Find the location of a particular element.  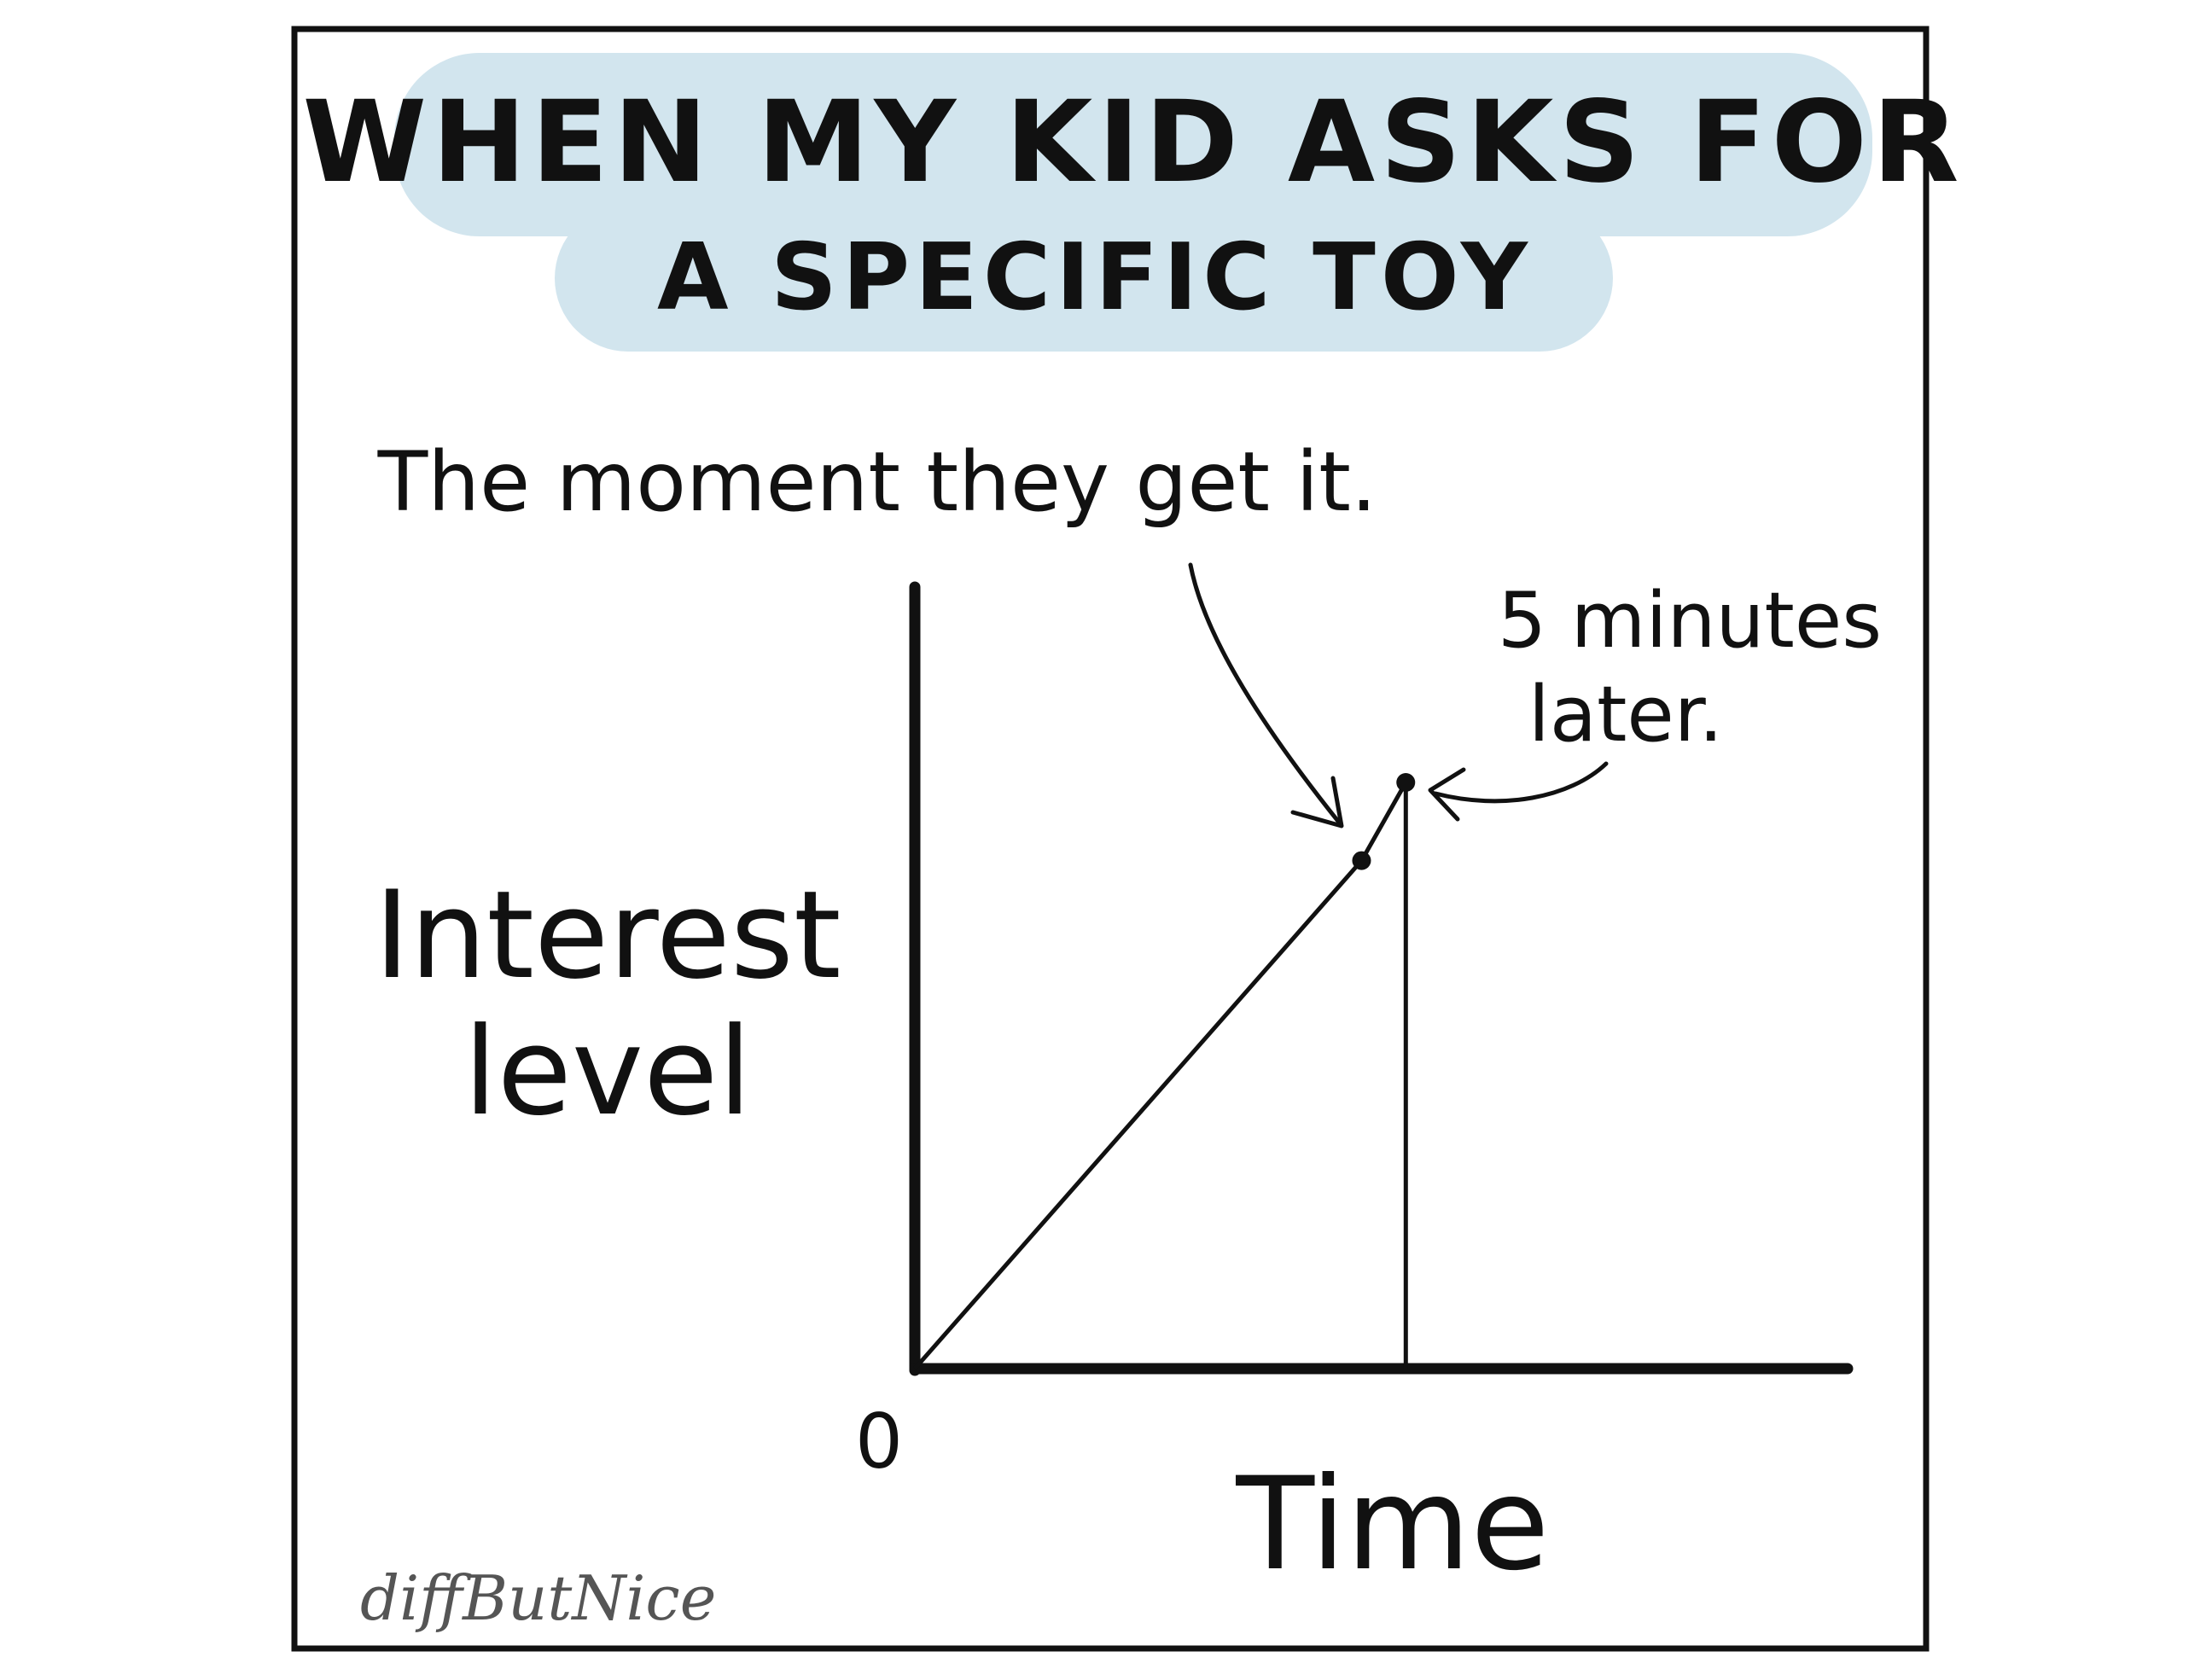

arrow-to-moment-point is located at coordinates (1265, 694).